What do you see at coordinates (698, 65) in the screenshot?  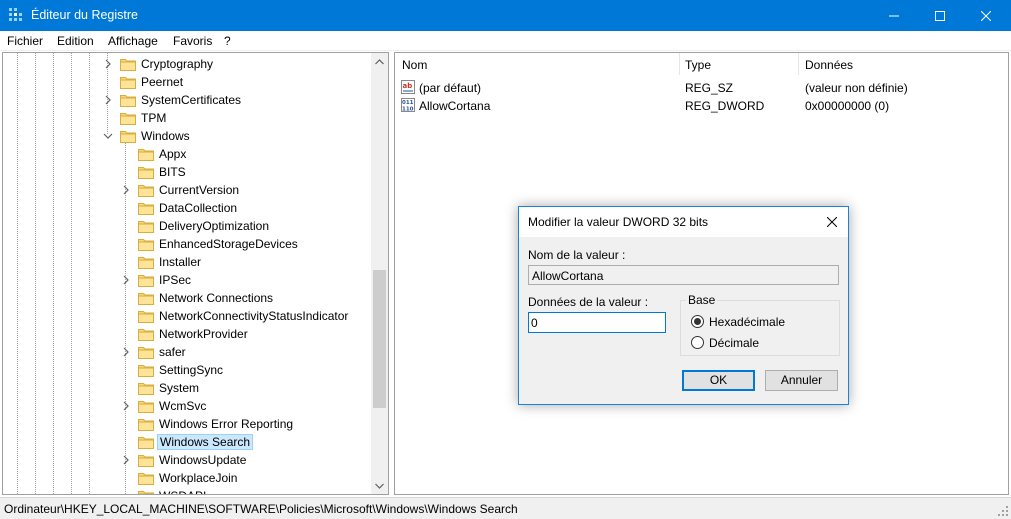 I see `column-header-type: Type` at bounding box center [698, 65].